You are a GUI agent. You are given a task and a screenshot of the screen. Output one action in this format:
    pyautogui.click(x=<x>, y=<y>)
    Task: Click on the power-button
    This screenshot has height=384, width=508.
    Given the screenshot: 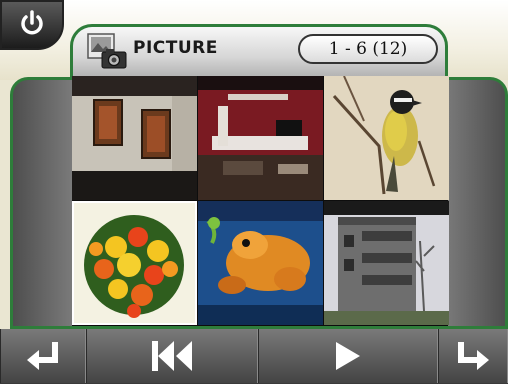 What is the action you would take?
    pyautogui.click(x=32, y=25)
    